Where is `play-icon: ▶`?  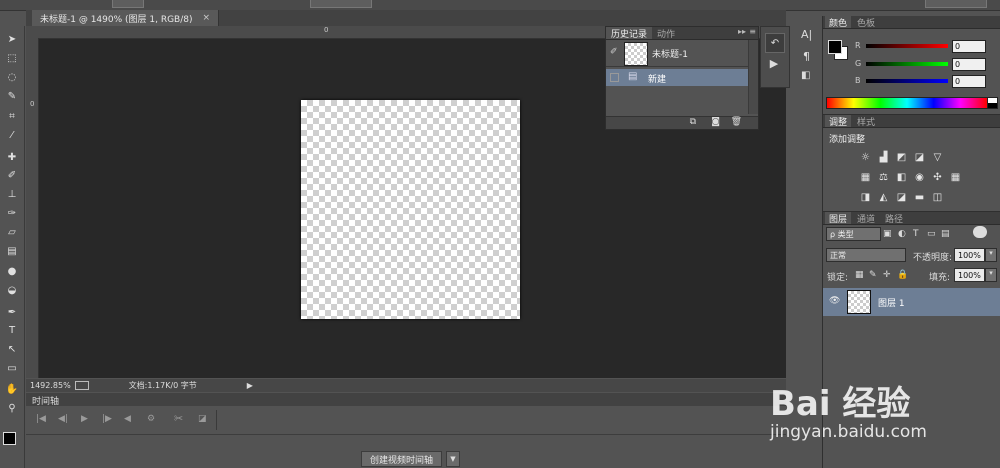 play-icon: ▶ is located at coordinates (84, 419).